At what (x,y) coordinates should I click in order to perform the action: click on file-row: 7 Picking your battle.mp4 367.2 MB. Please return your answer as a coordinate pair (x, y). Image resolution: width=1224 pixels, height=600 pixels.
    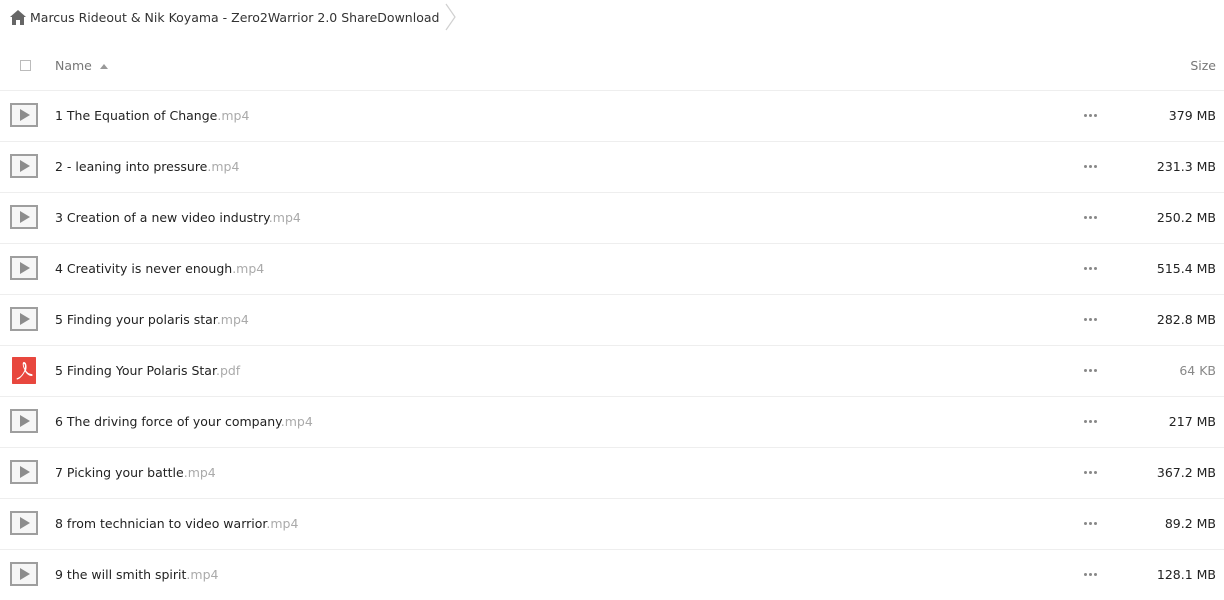
    Looking at the image, I should click on (612, 473).